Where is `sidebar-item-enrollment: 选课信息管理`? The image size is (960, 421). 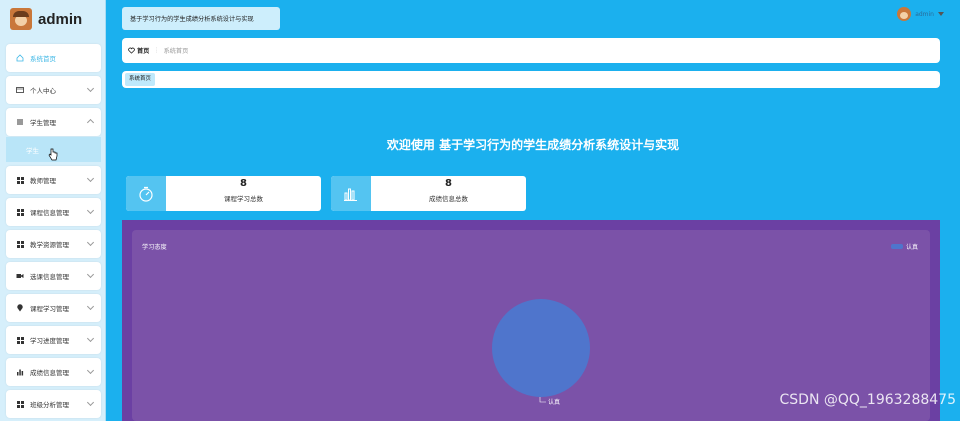 sidebar-item-enrollment: 选课信息管理 is located at coordinates (53, 276).